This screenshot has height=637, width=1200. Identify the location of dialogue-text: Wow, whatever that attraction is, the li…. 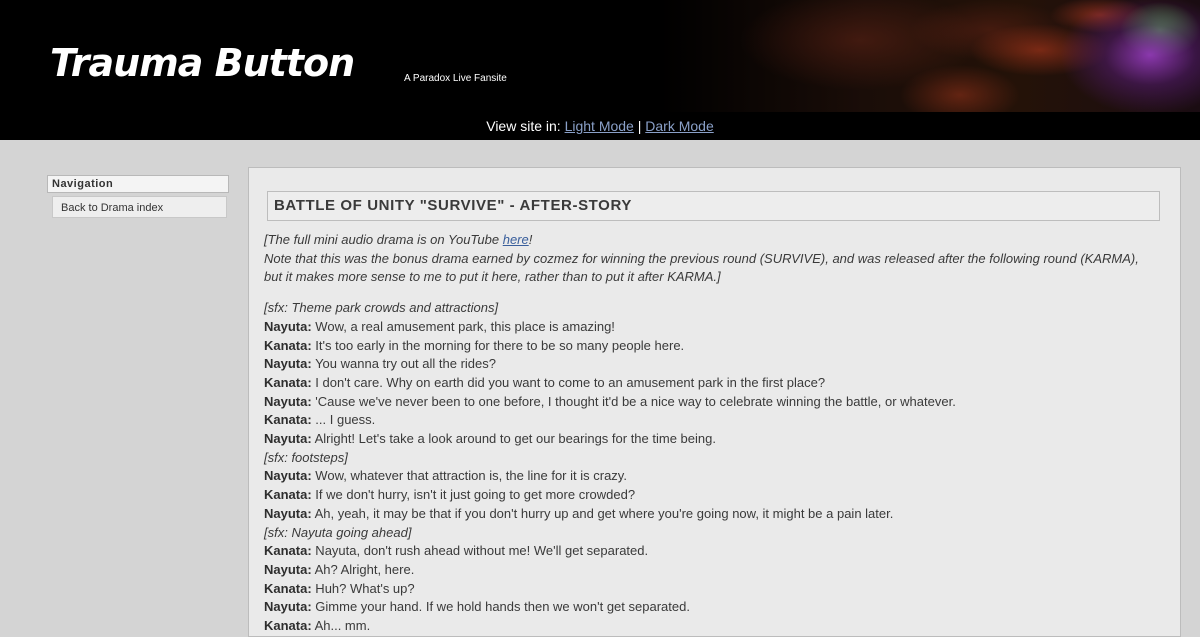
(469, 476).